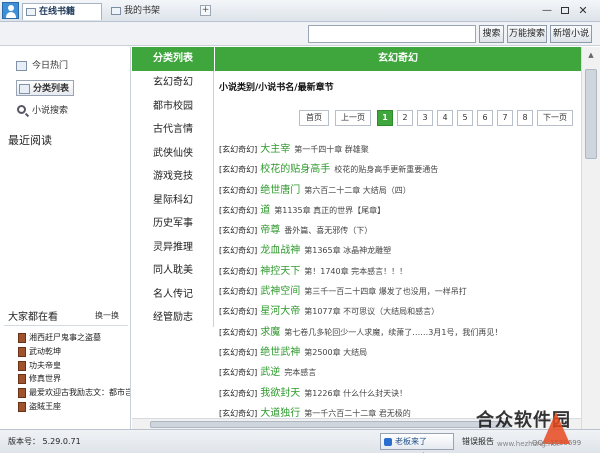 Image resolution: width=600 pixels, height=453 pixels. Describe the element at coordinates (280, 271) in the screenshot. I see `row-title-link: 神控天下` at that location.